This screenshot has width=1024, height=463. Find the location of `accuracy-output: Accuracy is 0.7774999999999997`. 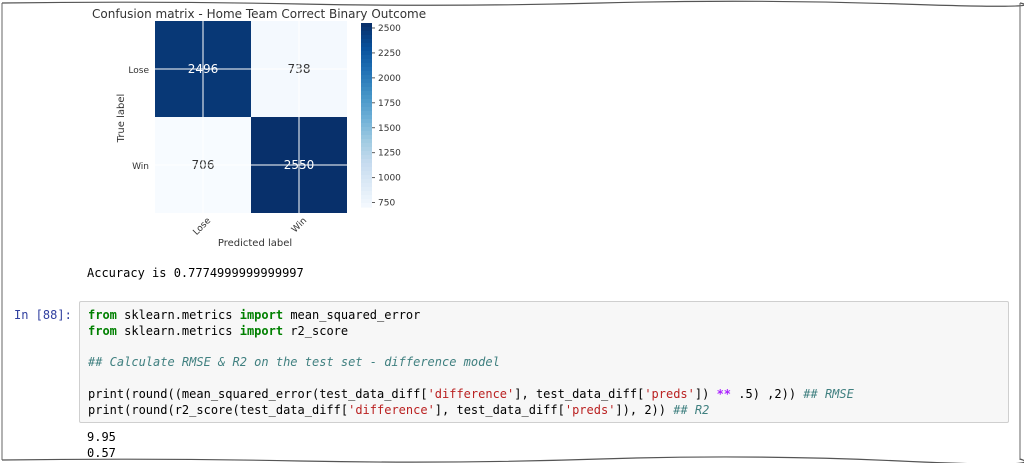

accuracy-output: Accuracy is 0.7774999999999997 is located at coordinates (195, 273).